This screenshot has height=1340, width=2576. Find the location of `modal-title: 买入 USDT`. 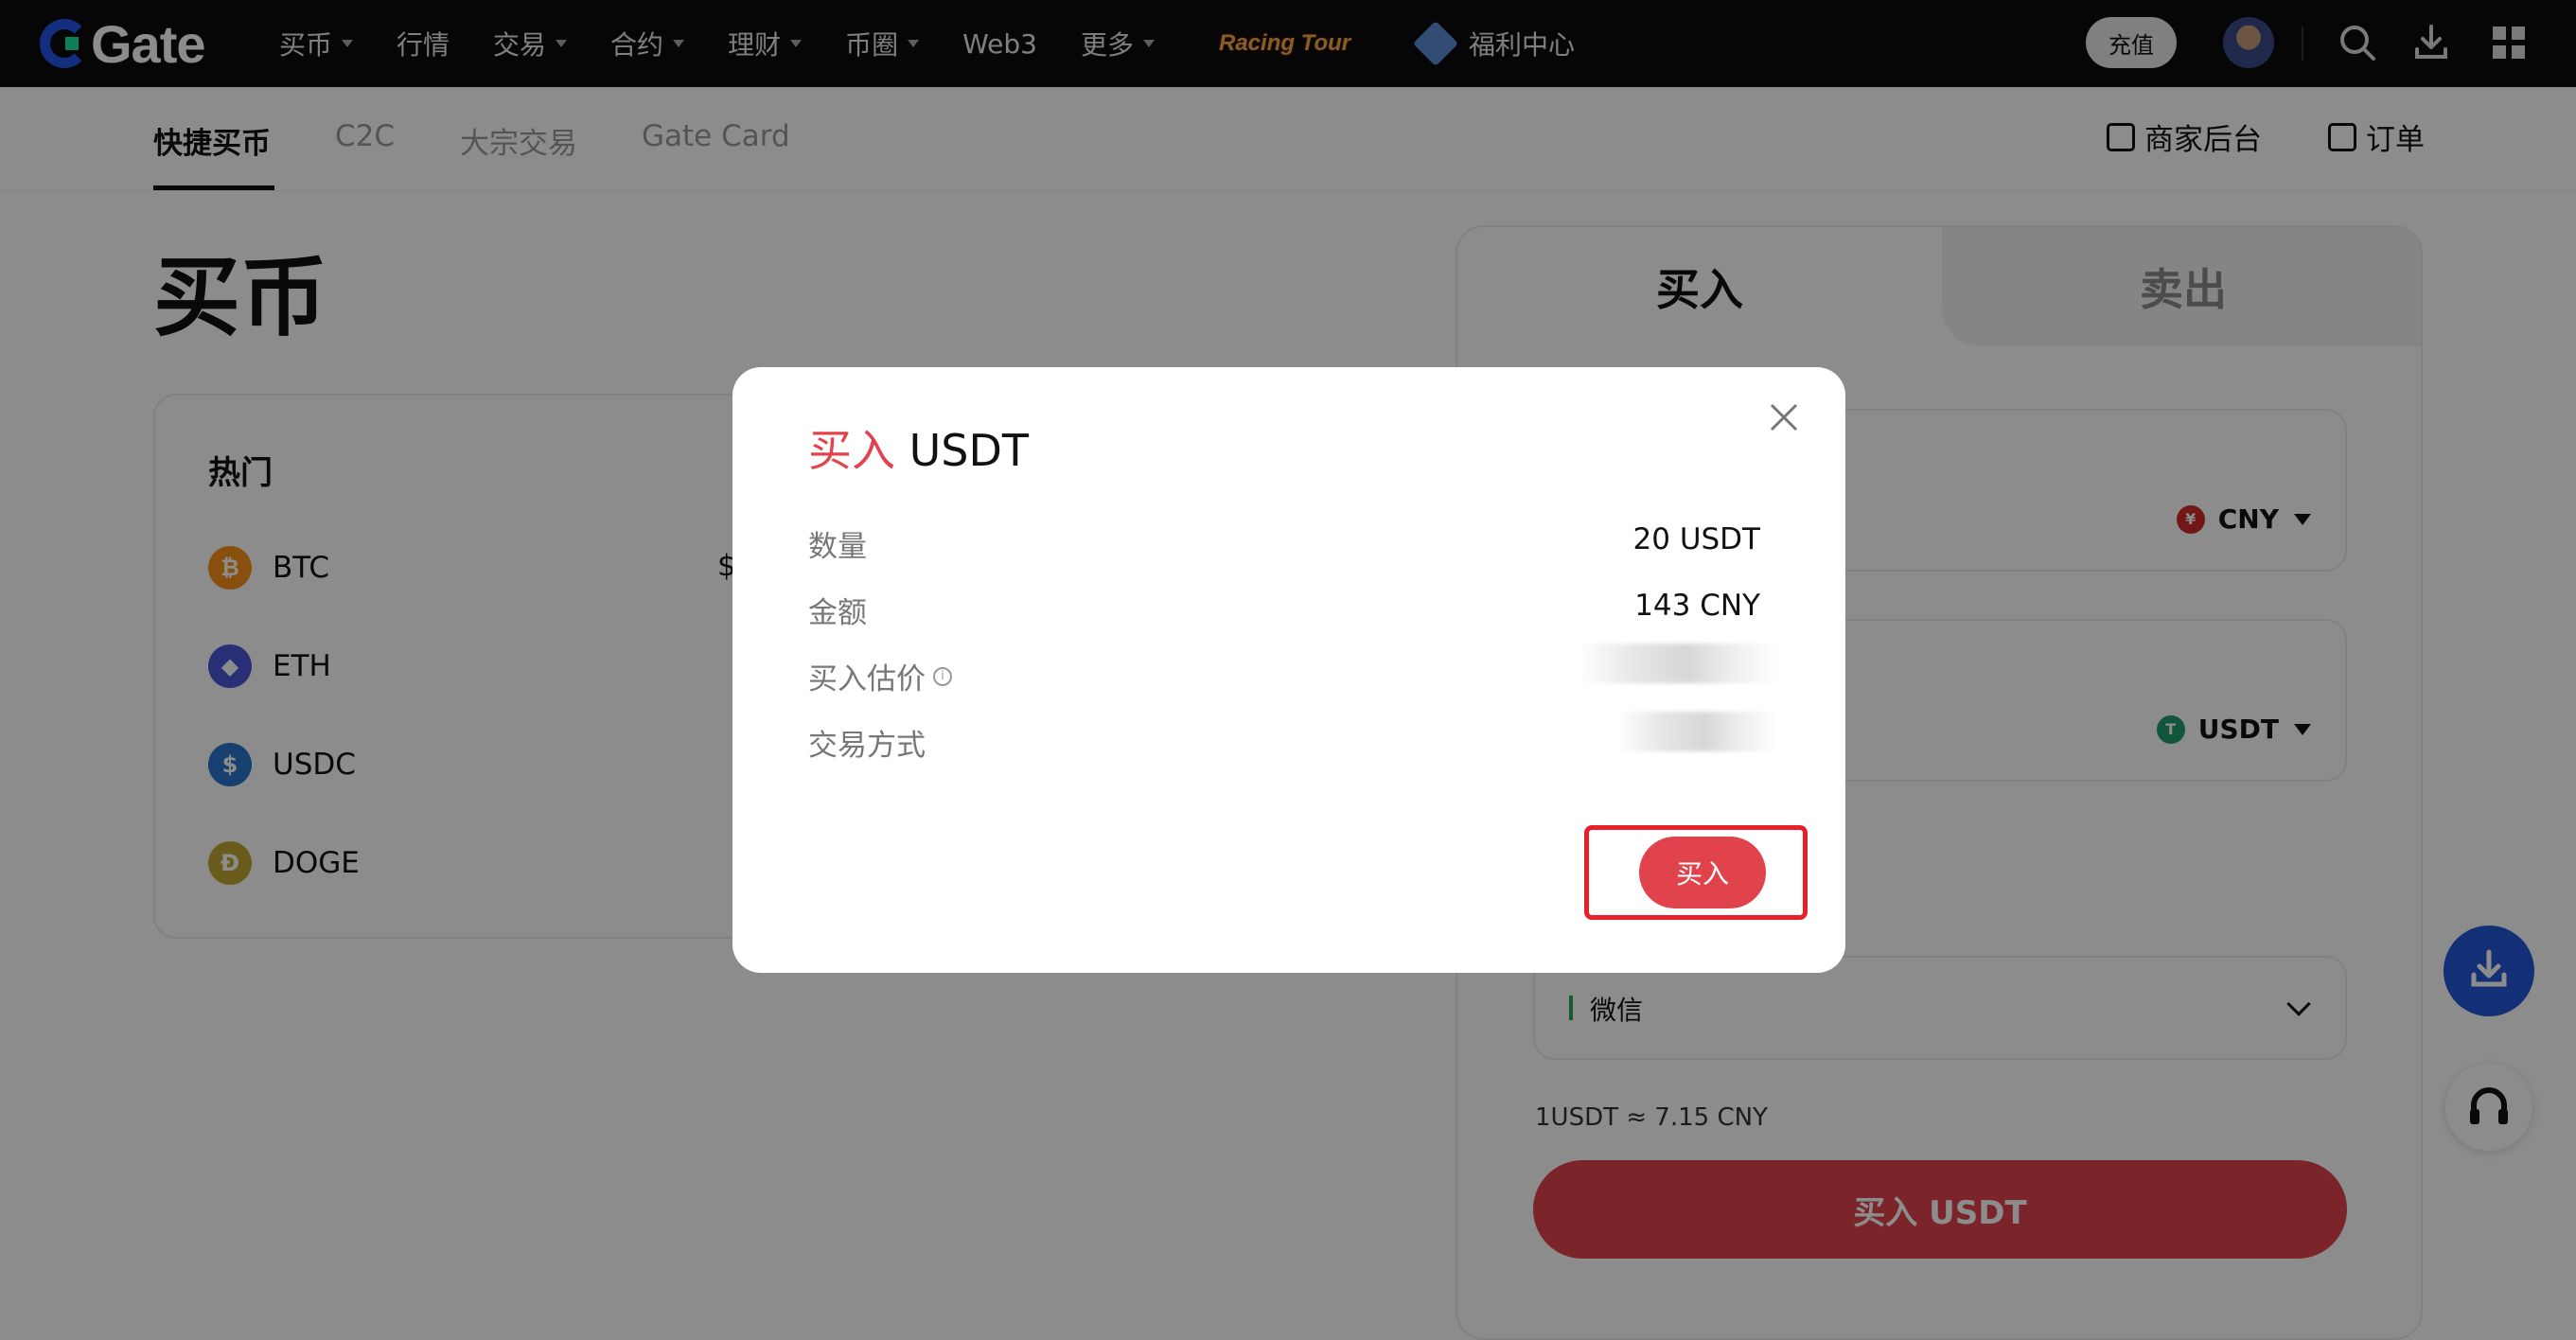

modal-title: 买入 USDT is located at coordinates (918, 447).